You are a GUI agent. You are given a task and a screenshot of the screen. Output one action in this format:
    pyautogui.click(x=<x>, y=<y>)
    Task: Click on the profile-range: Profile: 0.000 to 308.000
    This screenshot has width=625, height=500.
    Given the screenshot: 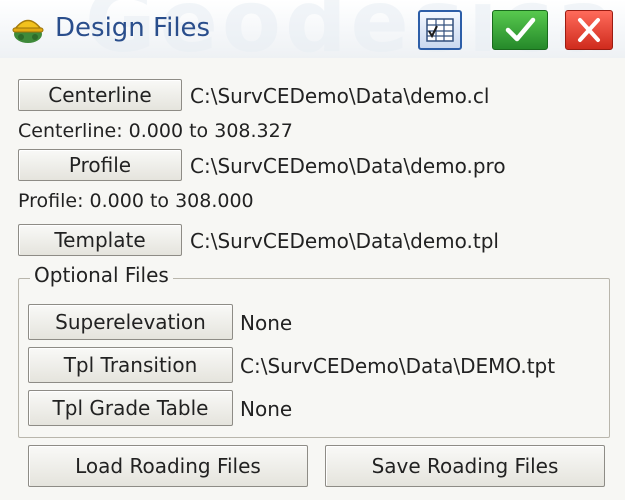 What is the action you would take?
    pyautogui.click(x=136, y=201)
    